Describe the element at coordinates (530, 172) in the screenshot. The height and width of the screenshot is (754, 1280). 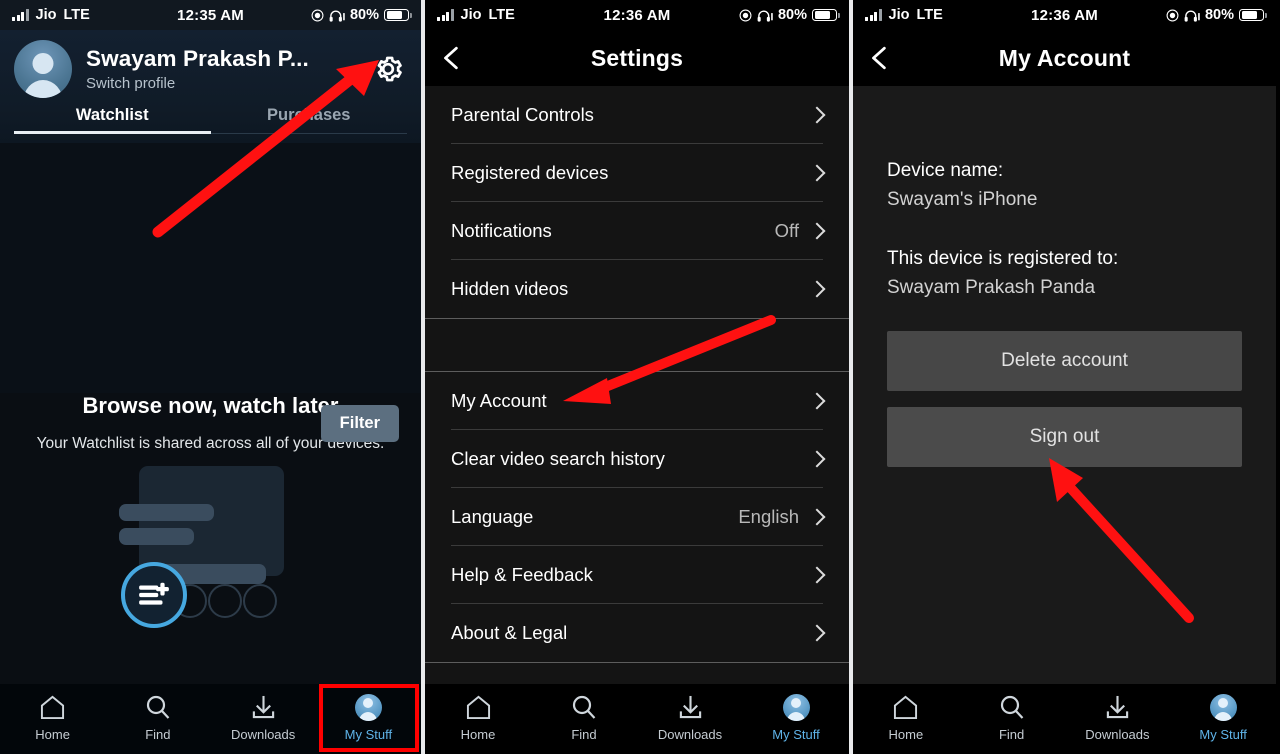
I see `row-label: Registered devices` at that location.